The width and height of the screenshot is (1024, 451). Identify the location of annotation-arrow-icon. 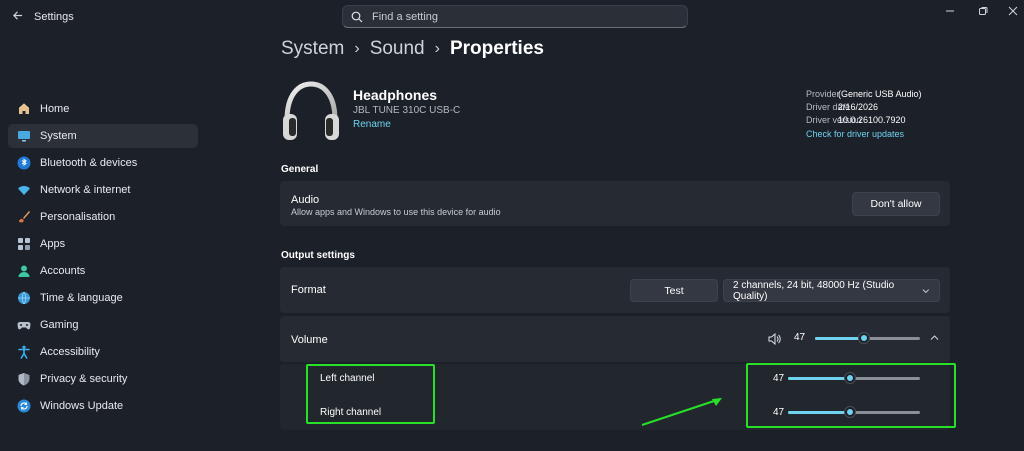
(681, 412).